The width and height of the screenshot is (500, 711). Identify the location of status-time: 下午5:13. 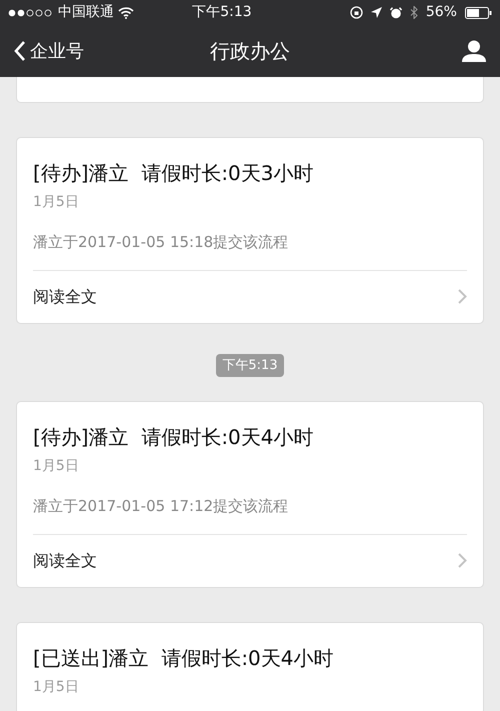
(222, 12).